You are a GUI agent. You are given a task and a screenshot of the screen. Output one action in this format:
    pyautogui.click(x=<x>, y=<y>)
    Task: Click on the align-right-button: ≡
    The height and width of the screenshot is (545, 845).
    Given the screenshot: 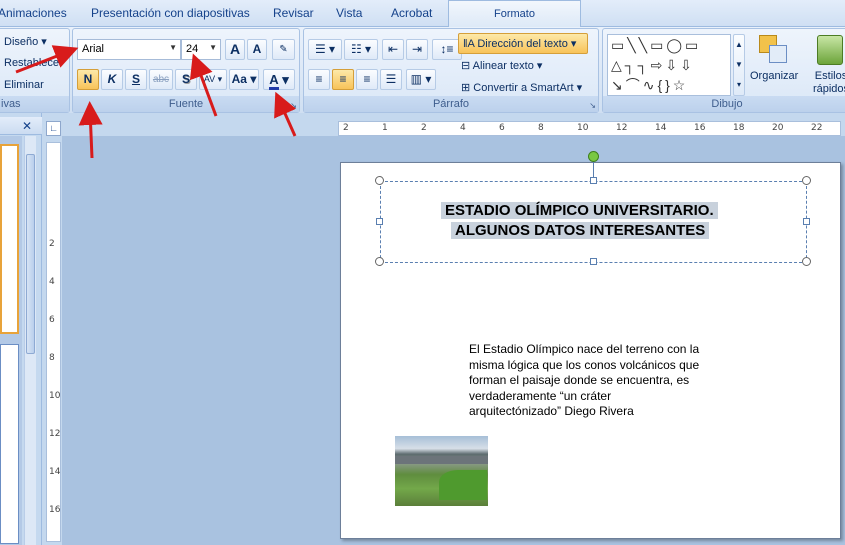 What is the action you would take?
    pyautogui.click(x=367, y=79)
    